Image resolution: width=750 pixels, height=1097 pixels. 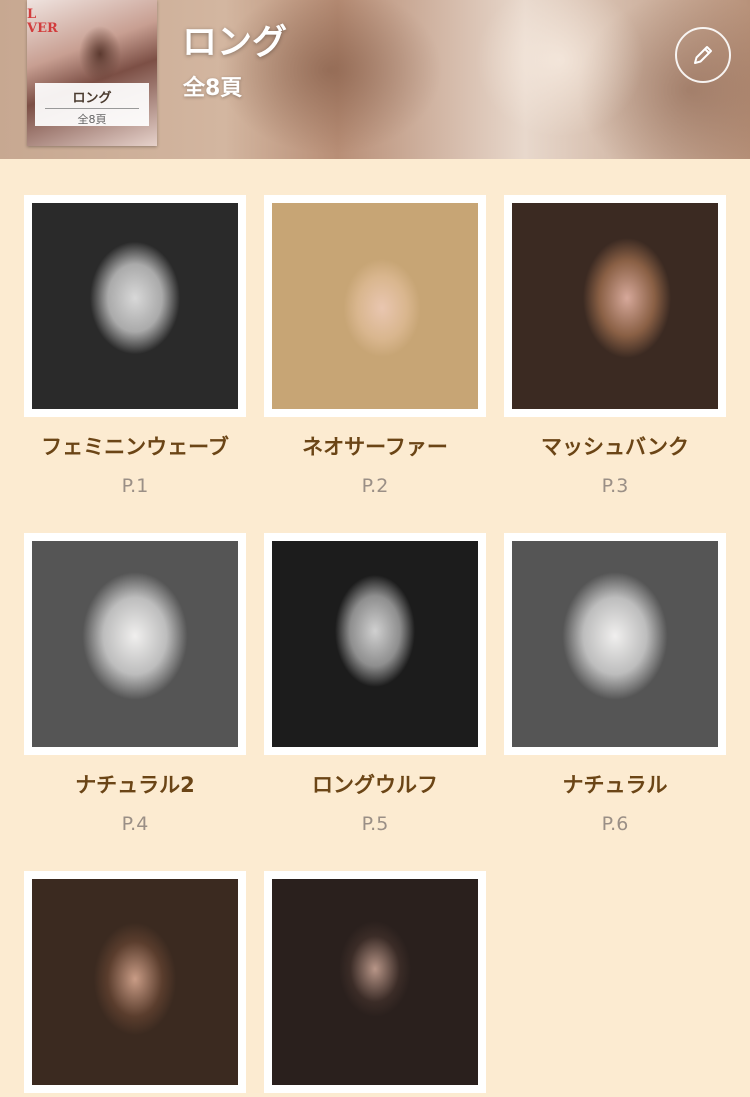 I want to click on style-card: ロングウルフ P.5, so click(x=375, y=684).